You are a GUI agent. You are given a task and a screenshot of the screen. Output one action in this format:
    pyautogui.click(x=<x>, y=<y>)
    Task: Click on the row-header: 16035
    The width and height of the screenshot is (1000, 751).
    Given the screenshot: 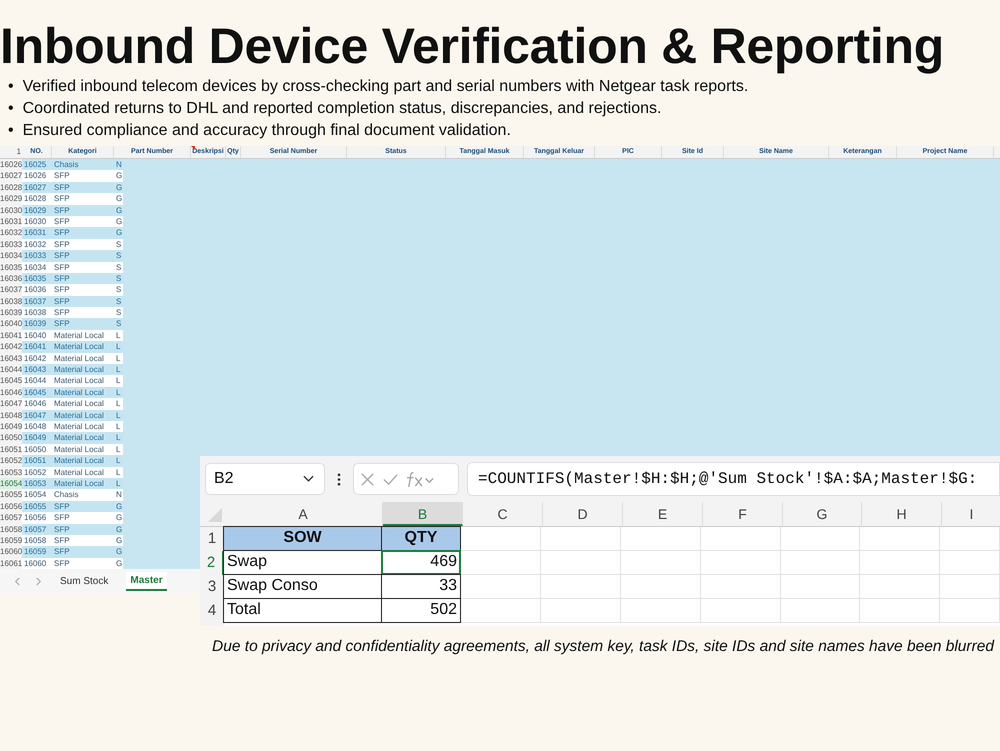 What is the action you would take?
    pyautogui.click(x=11, y=267)
    